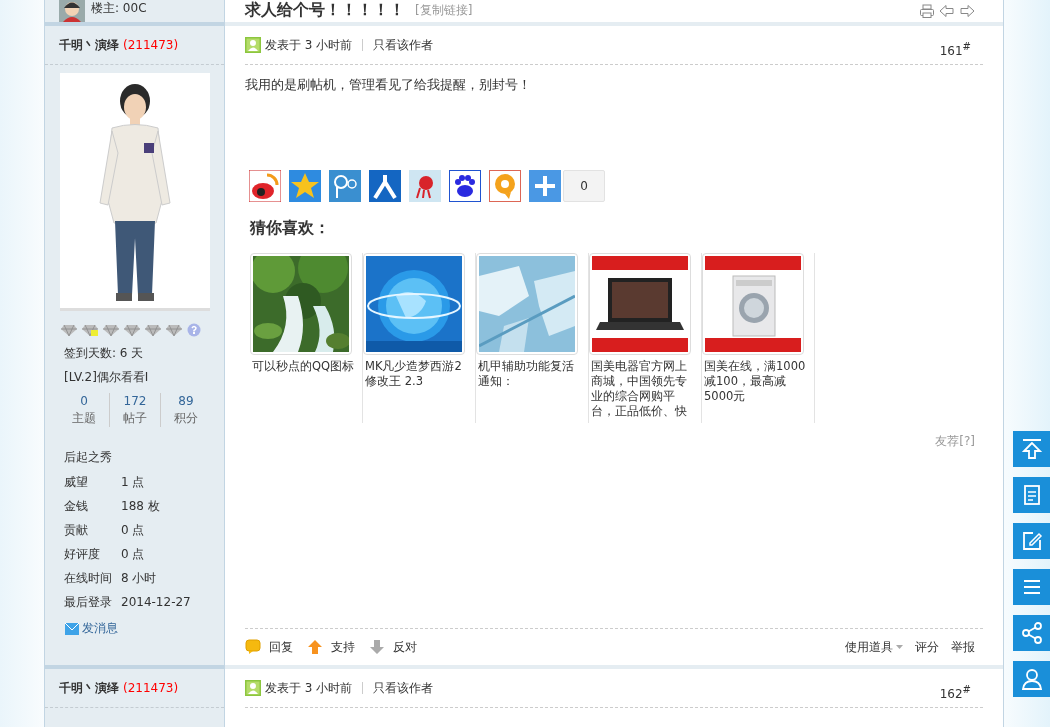 This screenshot has height=727, width=1050. I want to click on profile-label: 最后登录, so click(88, 602).